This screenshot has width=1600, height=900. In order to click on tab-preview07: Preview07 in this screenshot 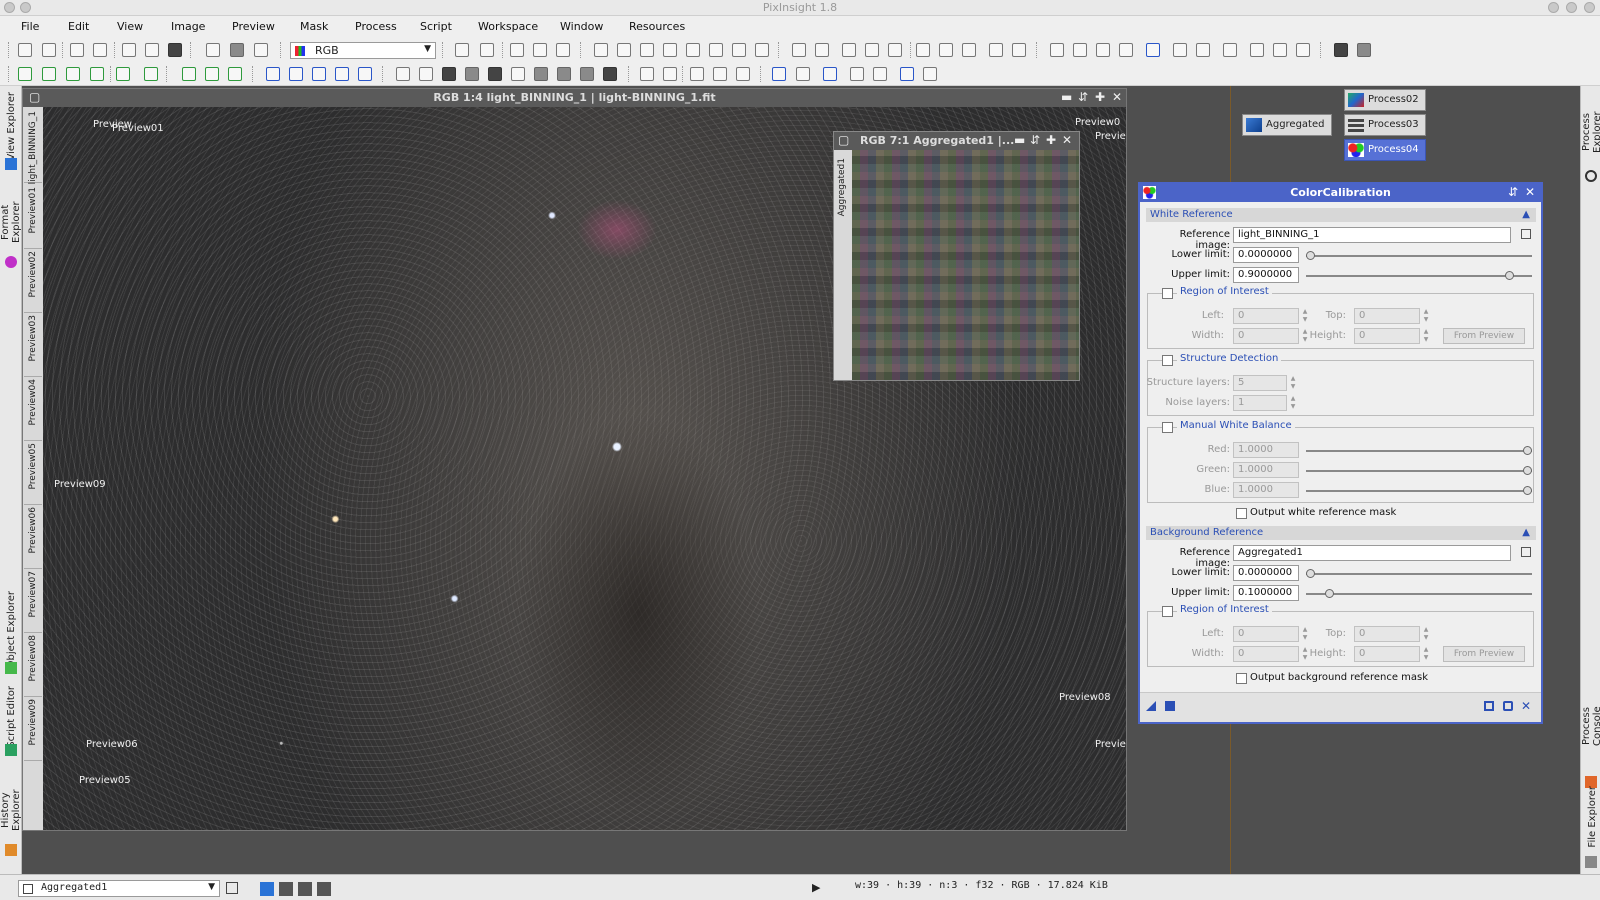, I will do `click(33, 602)`.